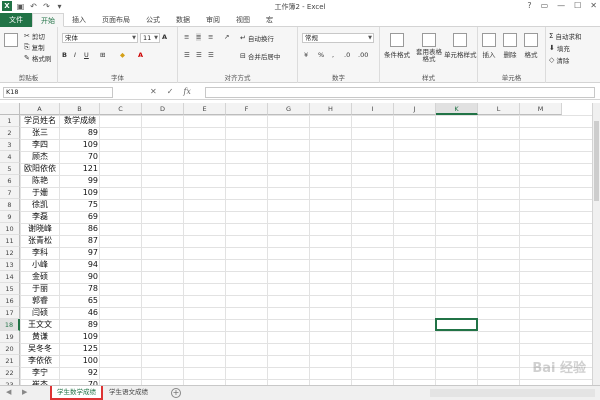 This screenshot has height=400, width=600. I want to click on column-header: E, so click(205, 109).